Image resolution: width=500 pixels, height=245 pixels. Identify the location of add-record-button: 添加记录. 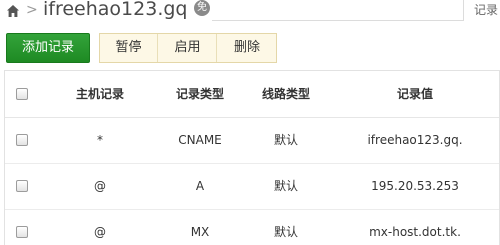
(48, 48).